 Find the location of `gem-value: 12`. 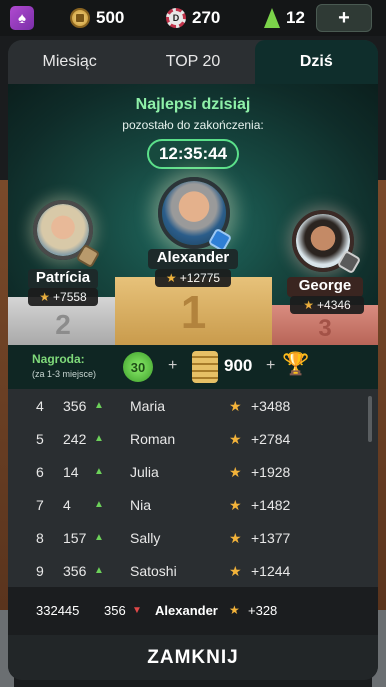

gem-value: 12 is located at coordinates (295, 17).